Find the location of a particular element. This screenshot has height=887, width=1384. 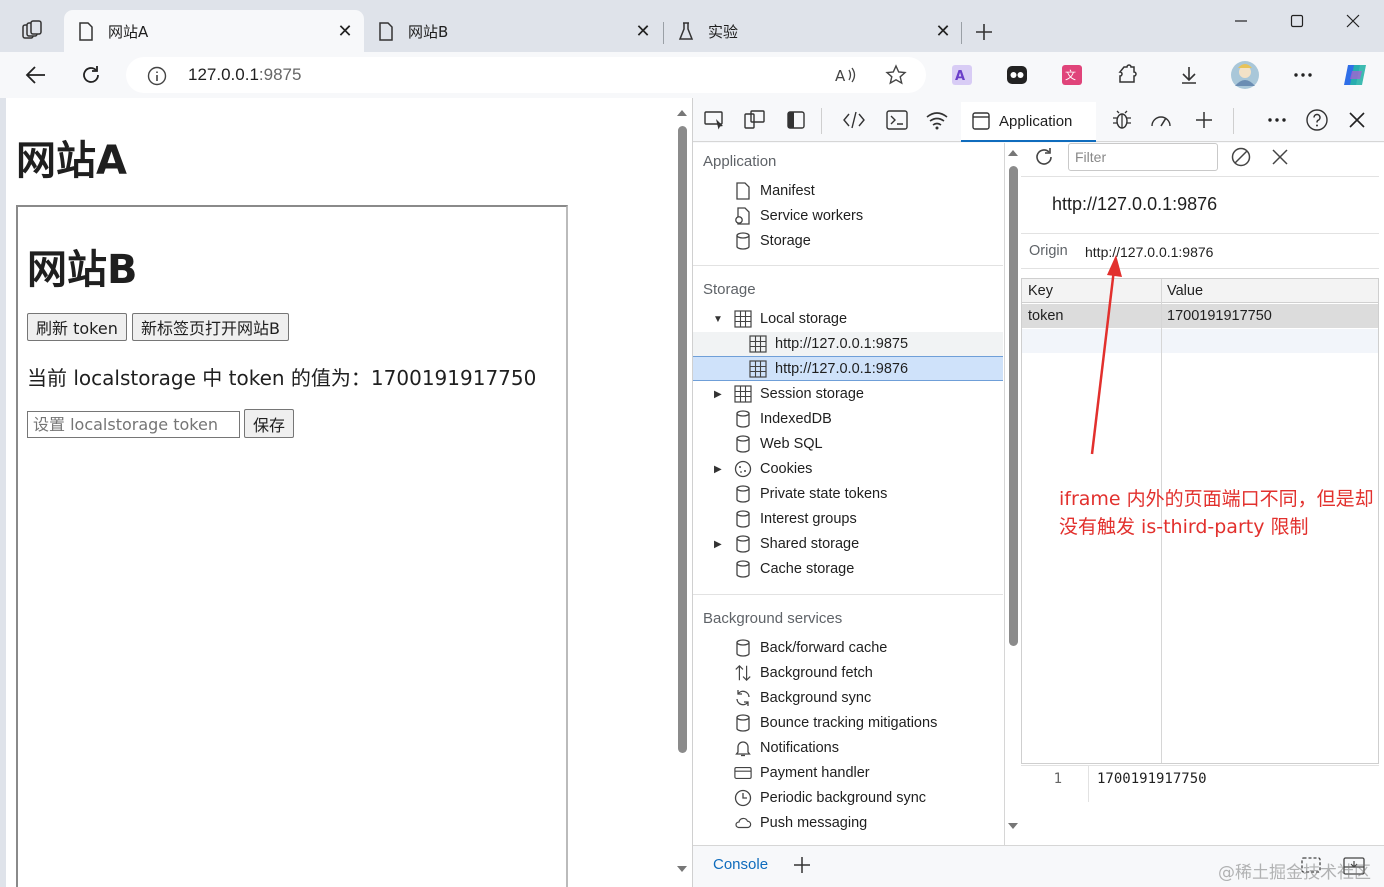

help-icon is located at coordinates (1317, 120).